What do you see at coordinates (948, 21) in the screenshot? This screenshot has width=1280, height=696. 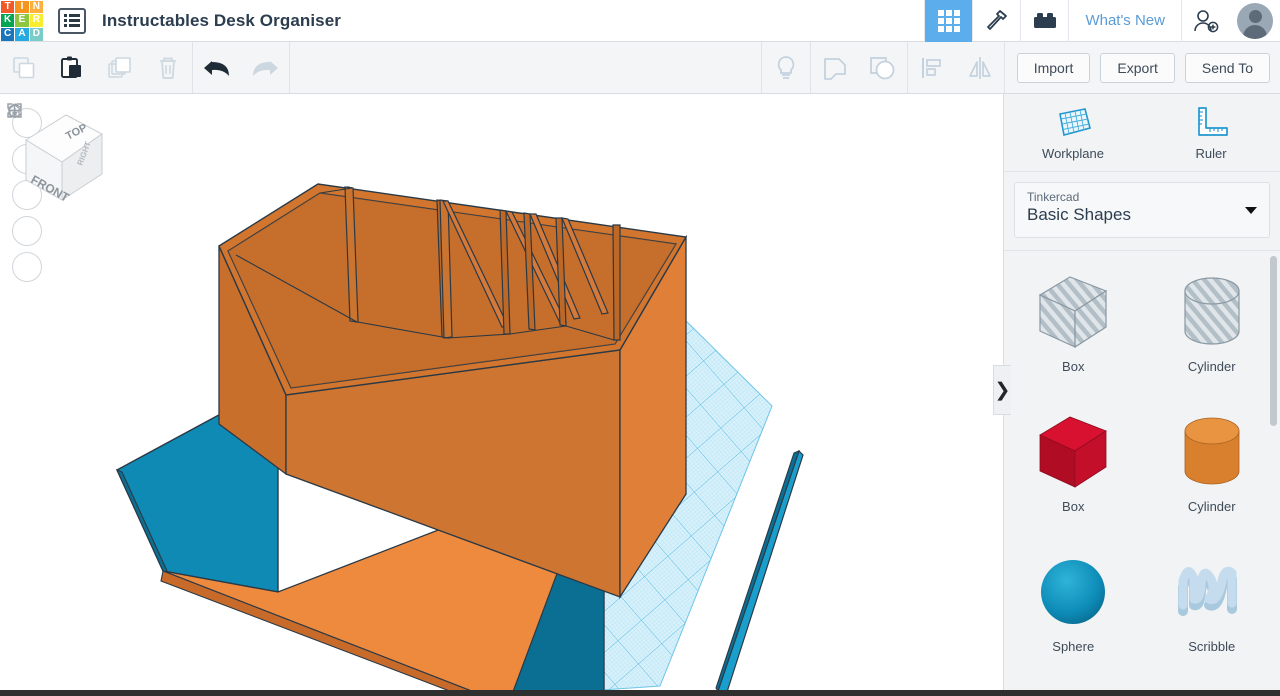 I see `designs-grid-icon` at bounding box center [948, 21].